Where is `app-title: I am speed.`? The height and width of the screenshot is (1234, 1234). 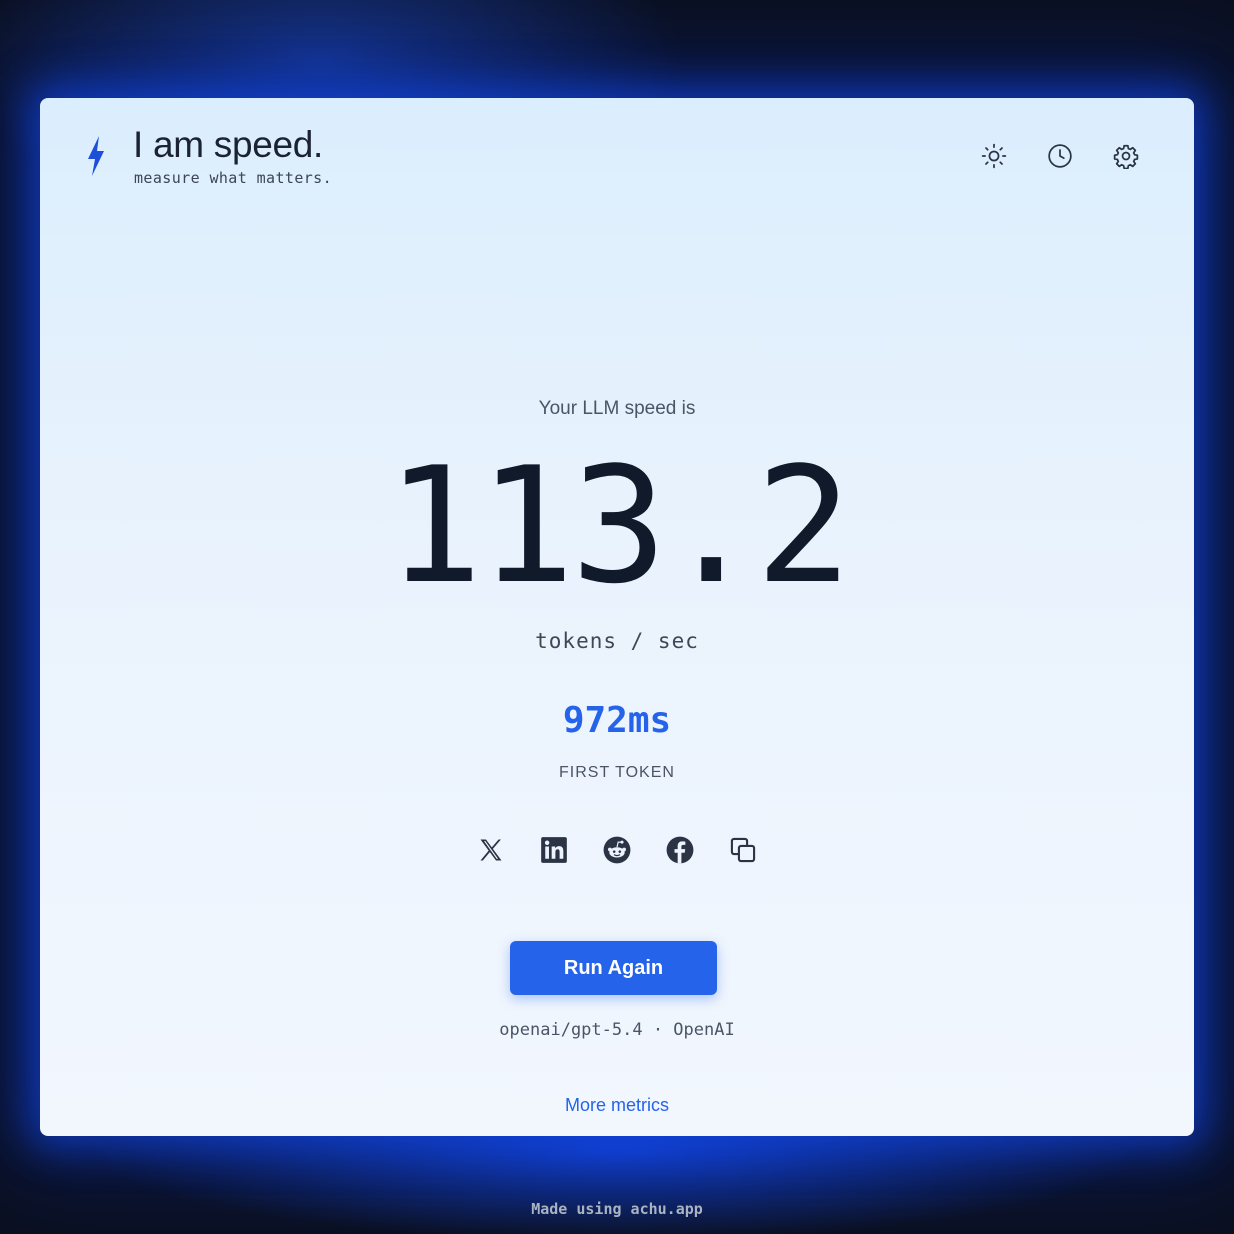 app-title: I am speed. is located at coordinates (228, 144).